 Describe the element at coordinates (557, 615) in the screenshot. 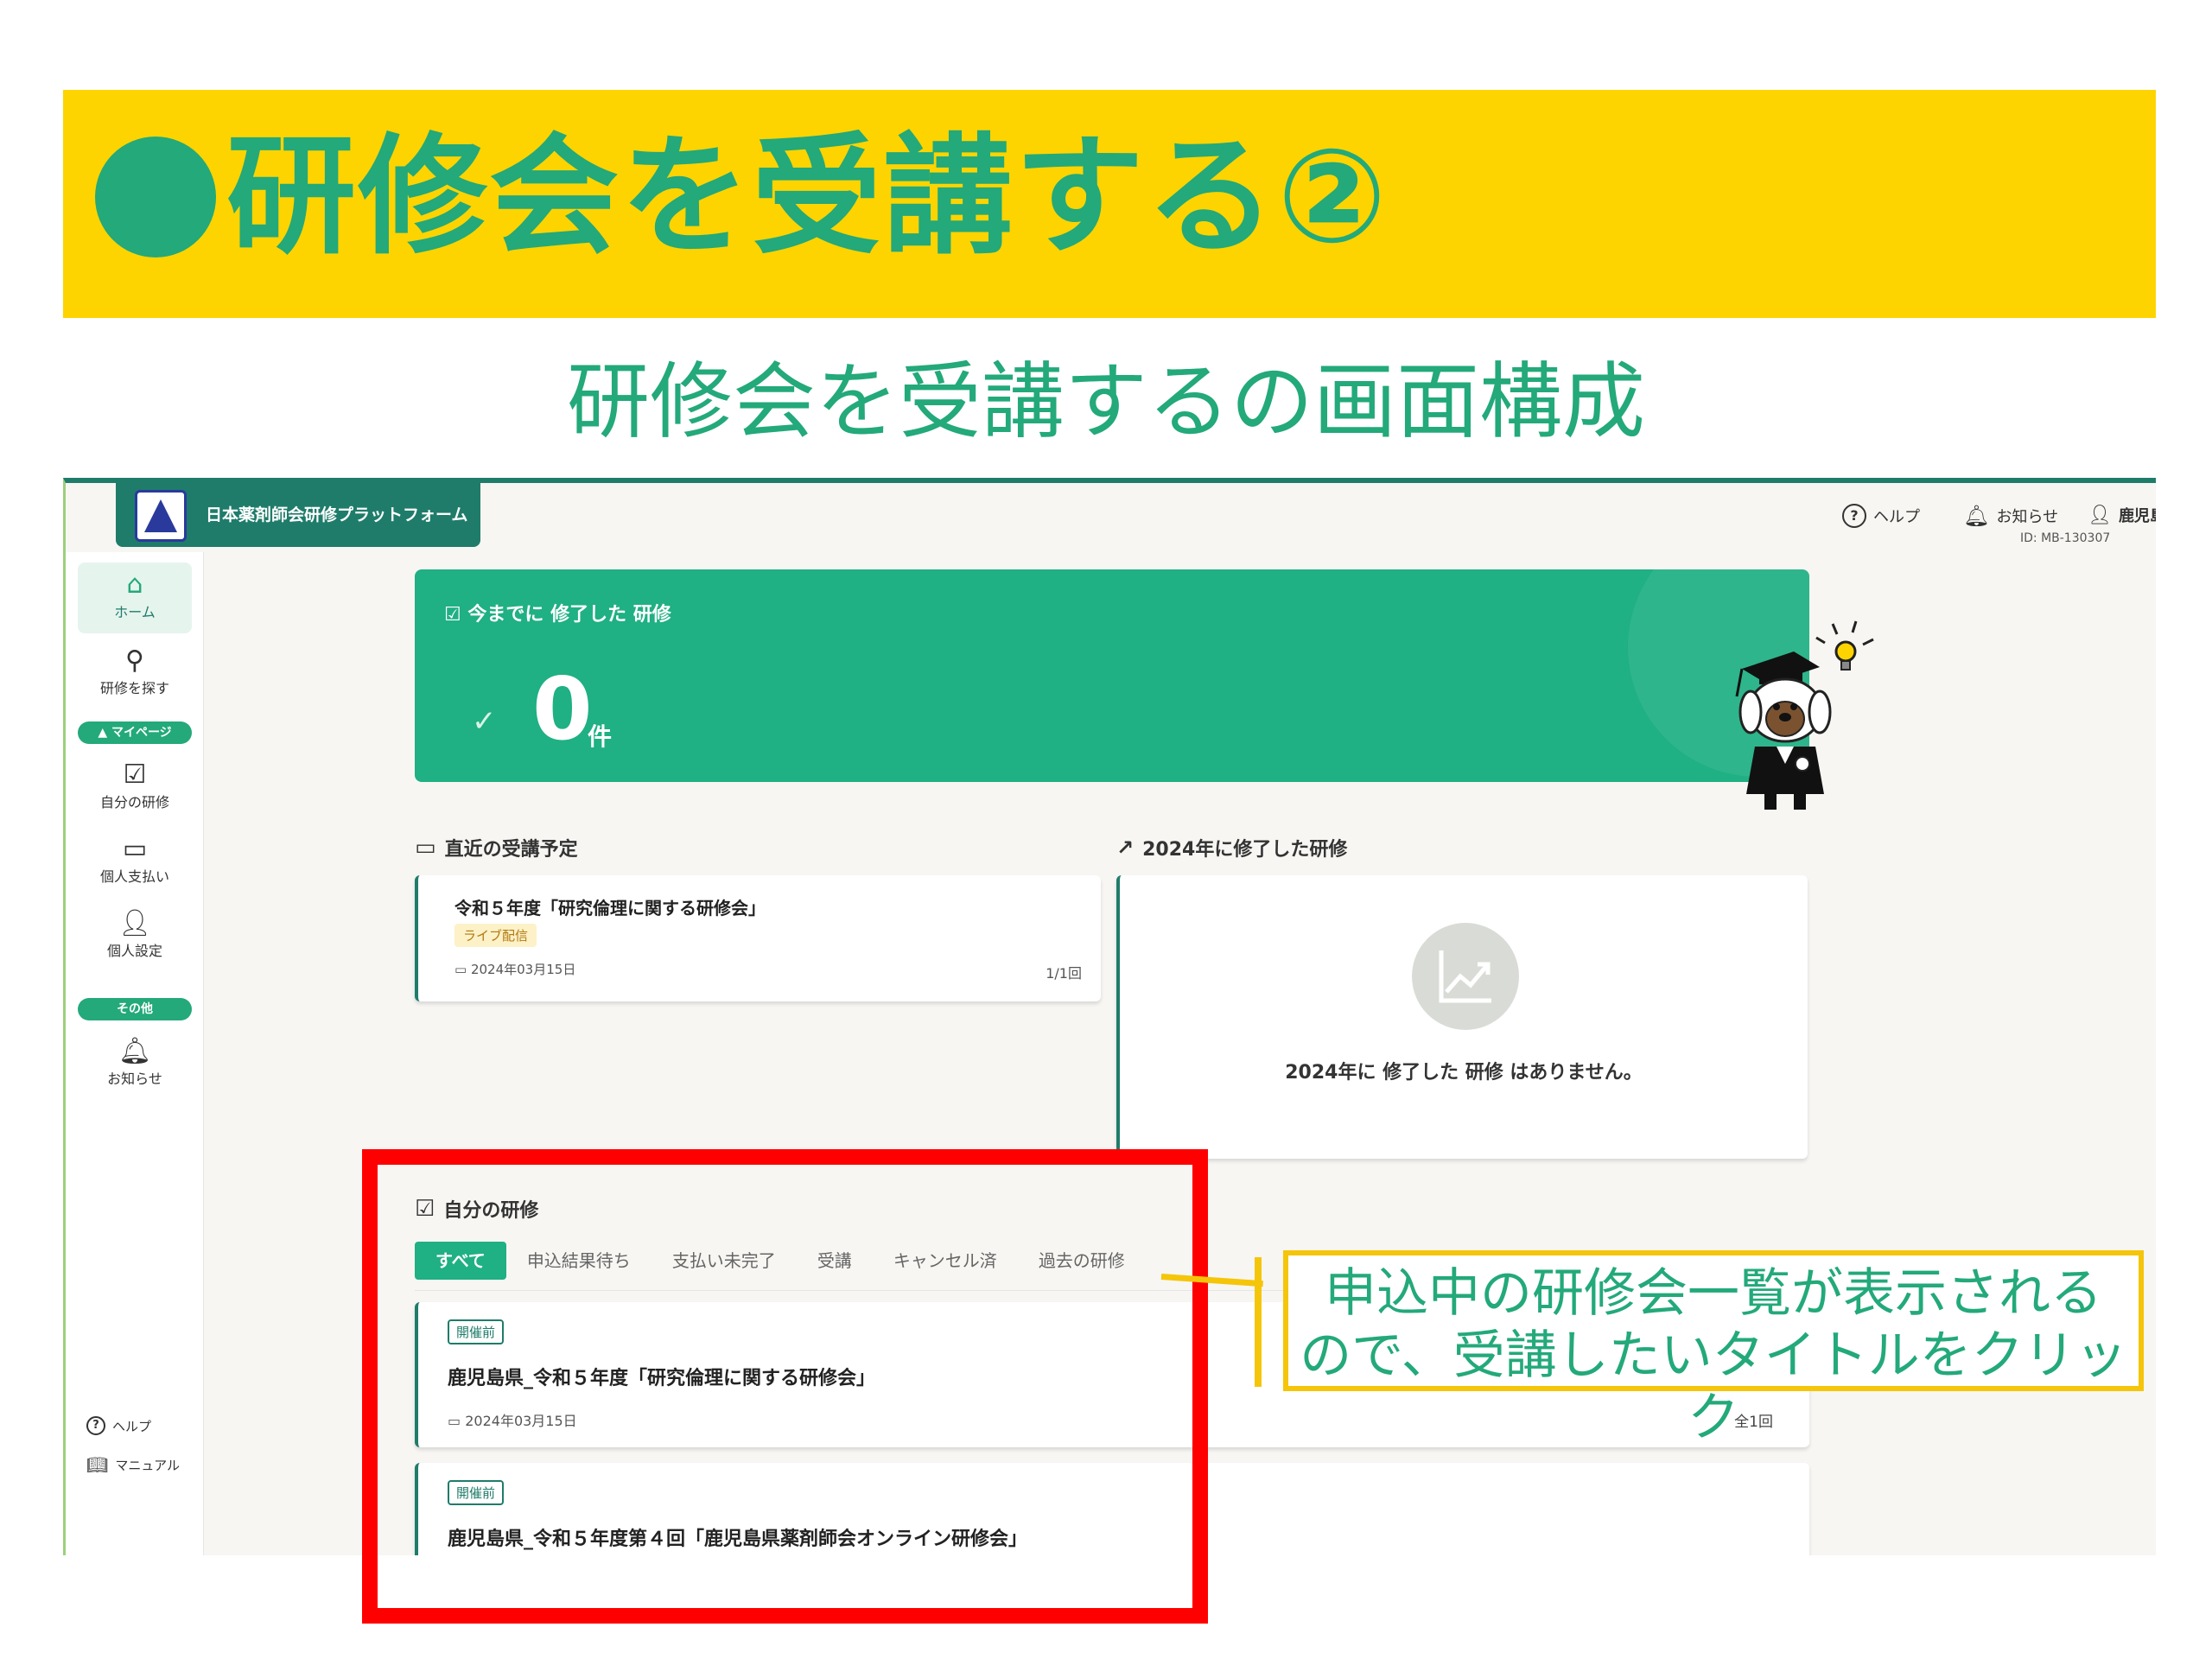

I see `banner-title: ☑ 今までに 修了した 研修` at that location.